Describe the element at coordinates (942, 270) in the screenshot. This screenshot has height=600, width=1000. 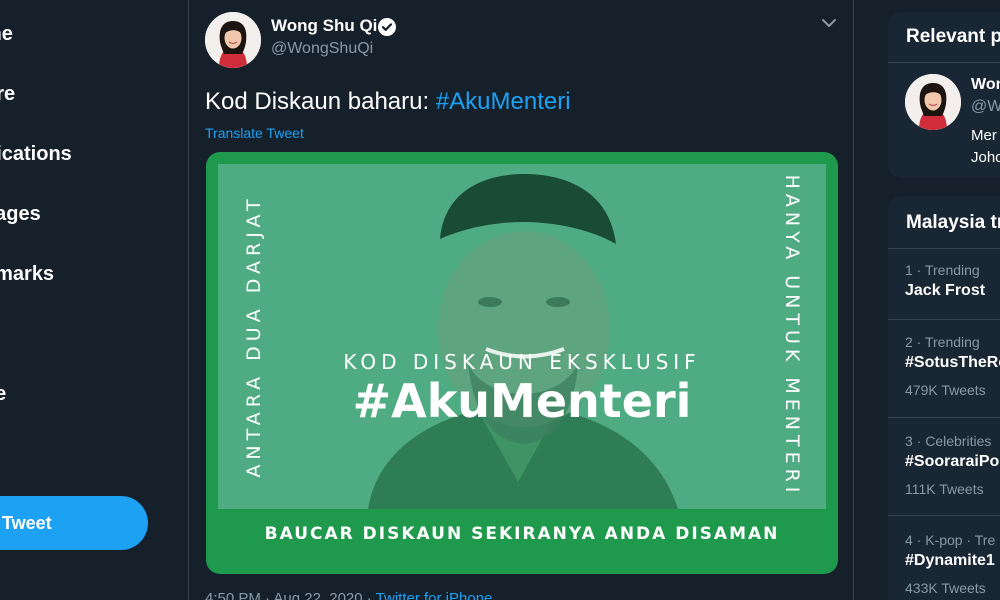
I see `trend-meta: 1 · Trending` at that location.